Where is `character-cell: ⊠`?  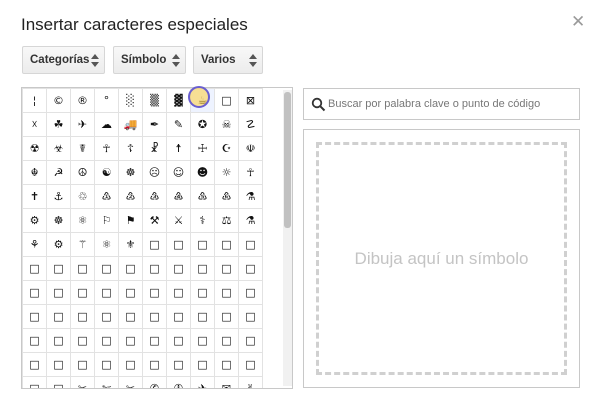 character-cell: ⊠ is located at coordinates (250, 100).